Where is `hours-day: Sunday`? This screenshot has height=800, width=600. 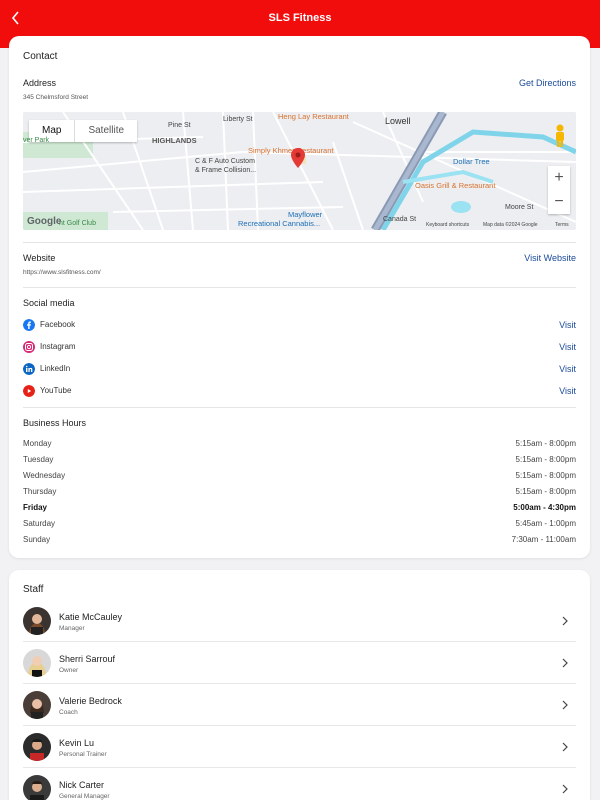 hours-day: Sunday is located at coordinates (37, 539).